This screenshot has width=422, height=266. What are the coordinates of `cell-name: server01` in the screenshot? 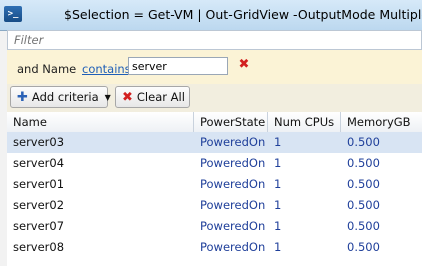 It's located at (39, 184).